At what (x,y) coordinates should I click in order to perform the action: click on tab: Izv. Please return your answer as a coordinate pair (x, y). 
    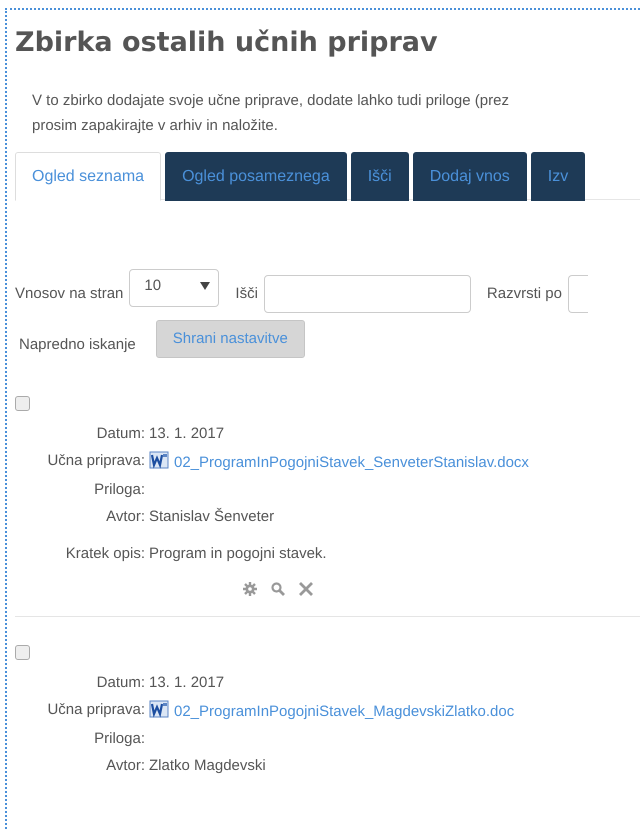
    Looking at the image, I should click on (558, 176).